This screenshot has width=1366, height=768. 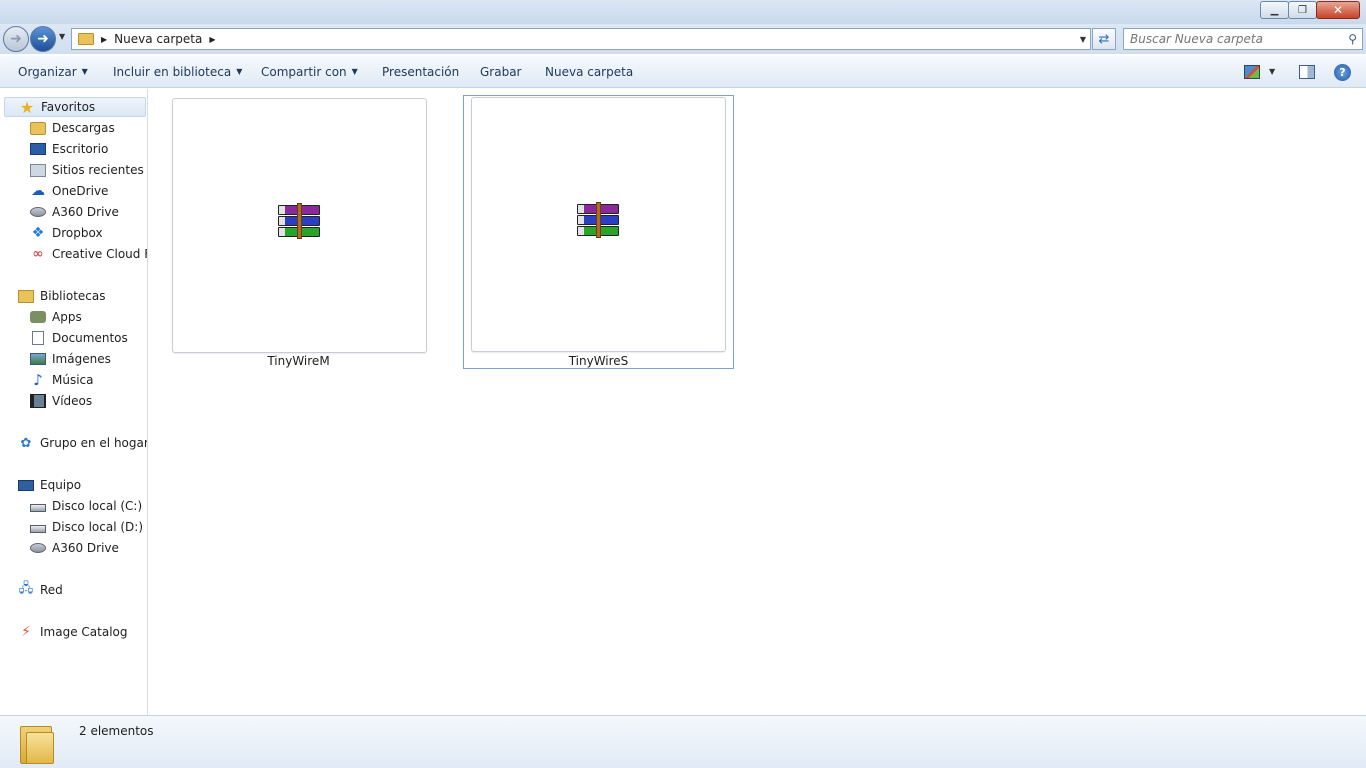 What do you see at coordinates (56, 317) in the screenshot?
I see `nav-item-apps: Apps` at bounding box center [56, 317].